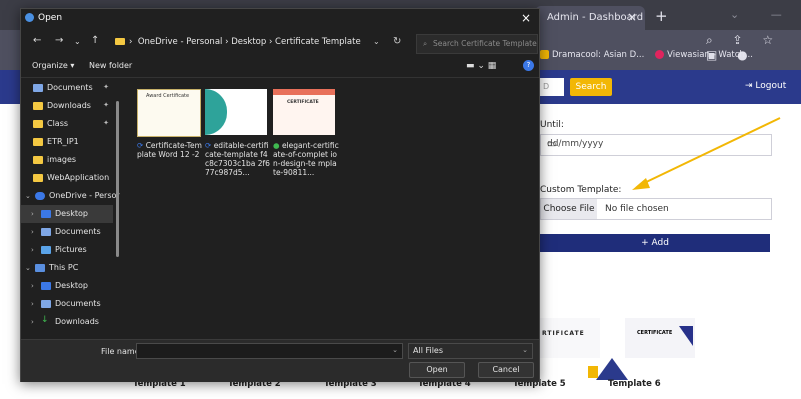 The image size is (801, 399). Describe the element at coordinates (70, 196) in the screenshot. I see `nav-item-onedrive: ⌄ OneDrive - Persor` at that location.